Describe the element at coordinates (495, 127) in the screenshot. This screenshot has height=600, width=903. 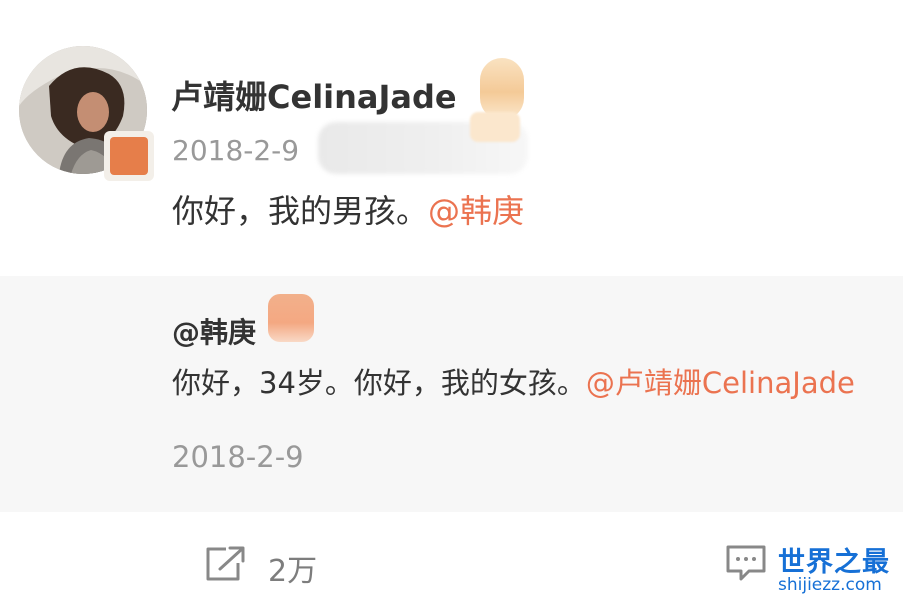
I see `source-decoration` at that location.